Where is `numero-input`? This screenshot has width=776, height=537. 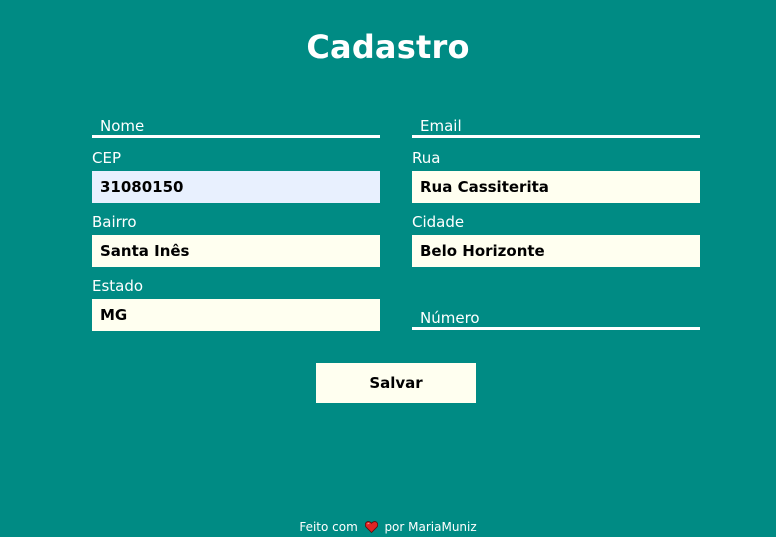 numero-input is located at coordinates (556, 319).